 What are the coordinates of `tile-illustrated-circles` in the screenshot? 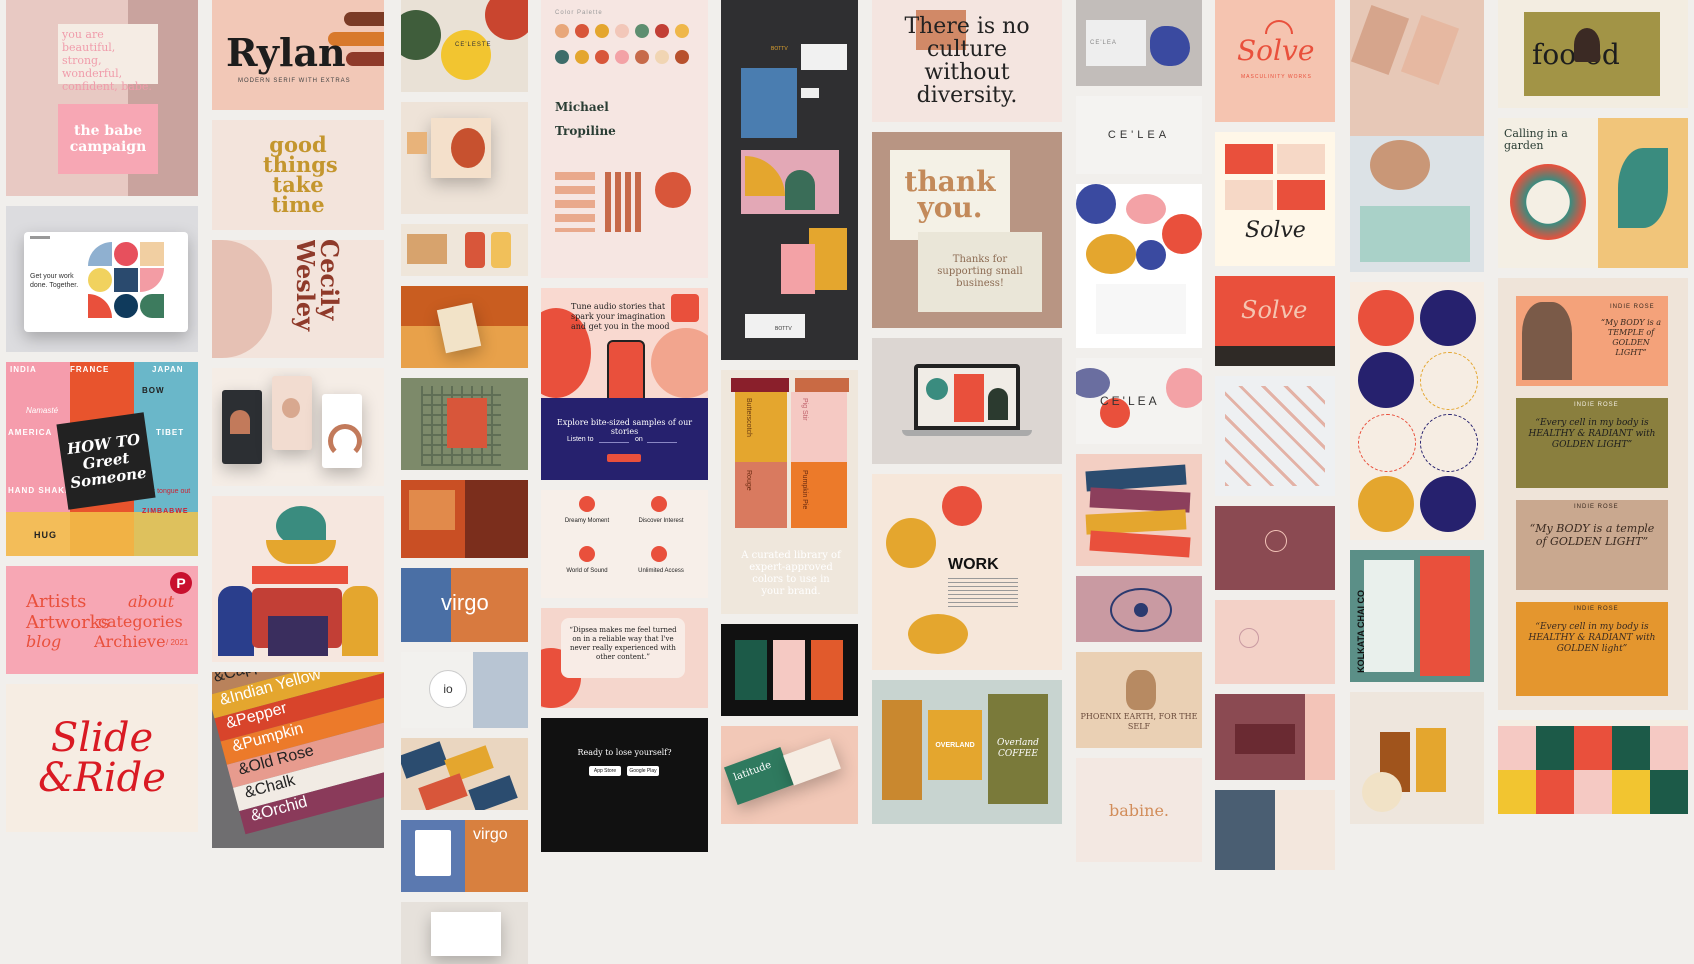 It's located at (1417, 411).